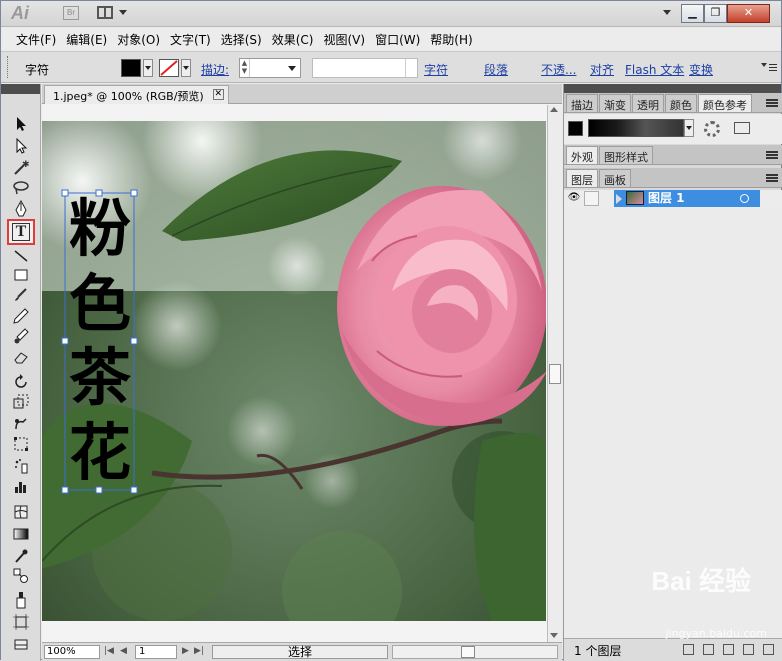 This screenshot has height=661, width=782. What do you see at coordinates (109, 651) in the screenshot?
I see `first-artboard-icon: |◀` at bounding box center [109, 651].